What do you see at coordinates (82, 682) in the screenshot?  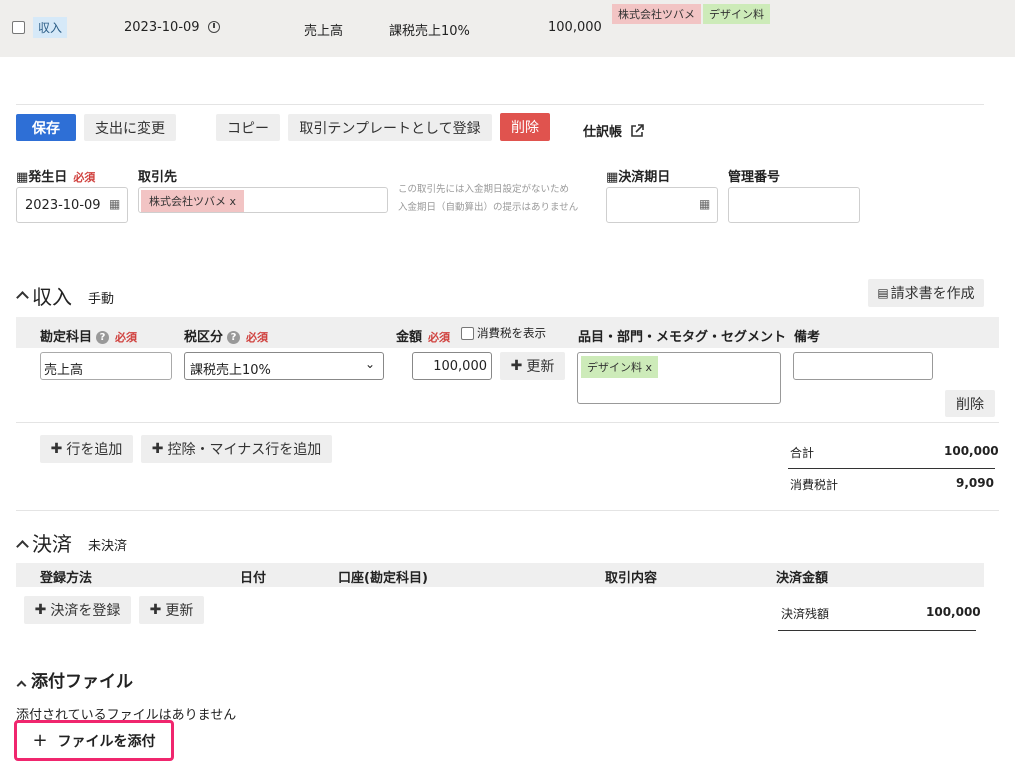 I see `attachments-section-title: 添付ファイル` at bounding box center [82, 682].